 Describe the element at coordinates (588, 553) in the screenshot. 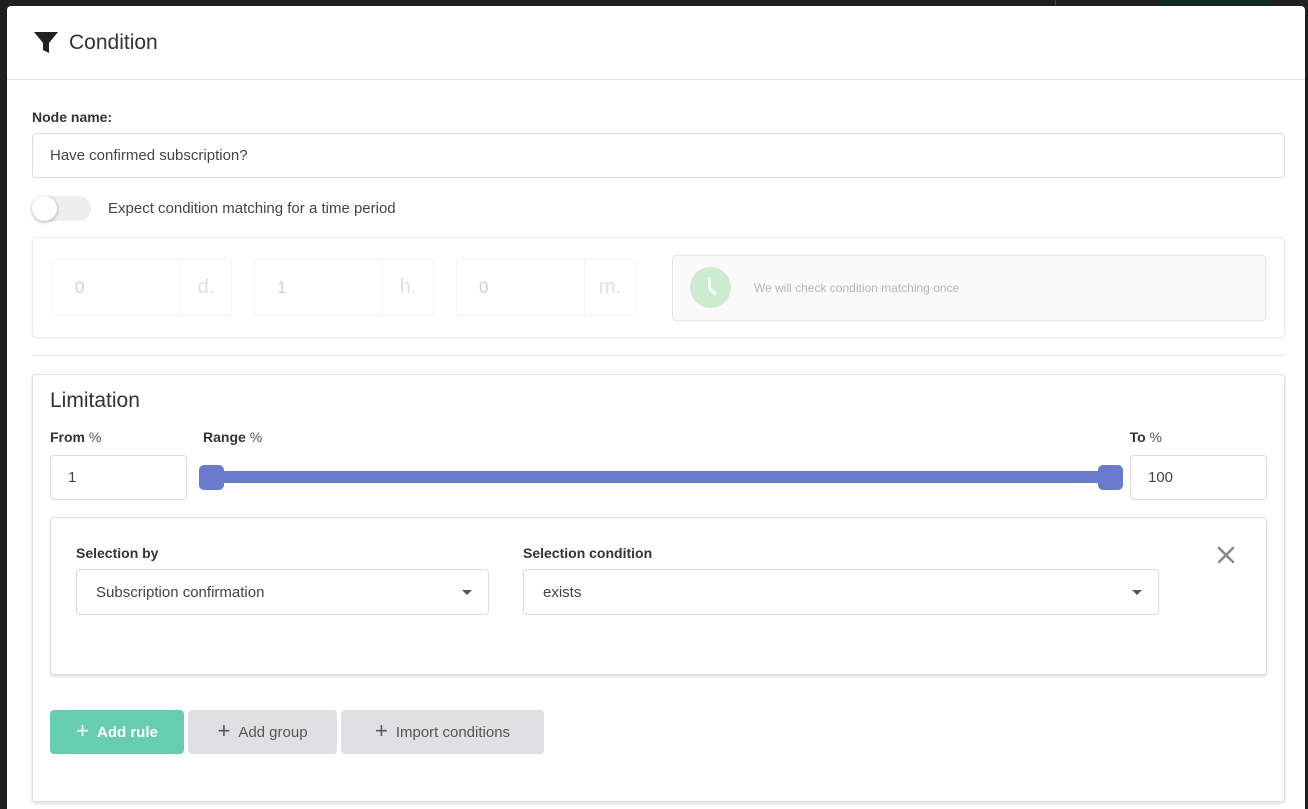

I see `selection-condition-label: Selection condition` at that location.